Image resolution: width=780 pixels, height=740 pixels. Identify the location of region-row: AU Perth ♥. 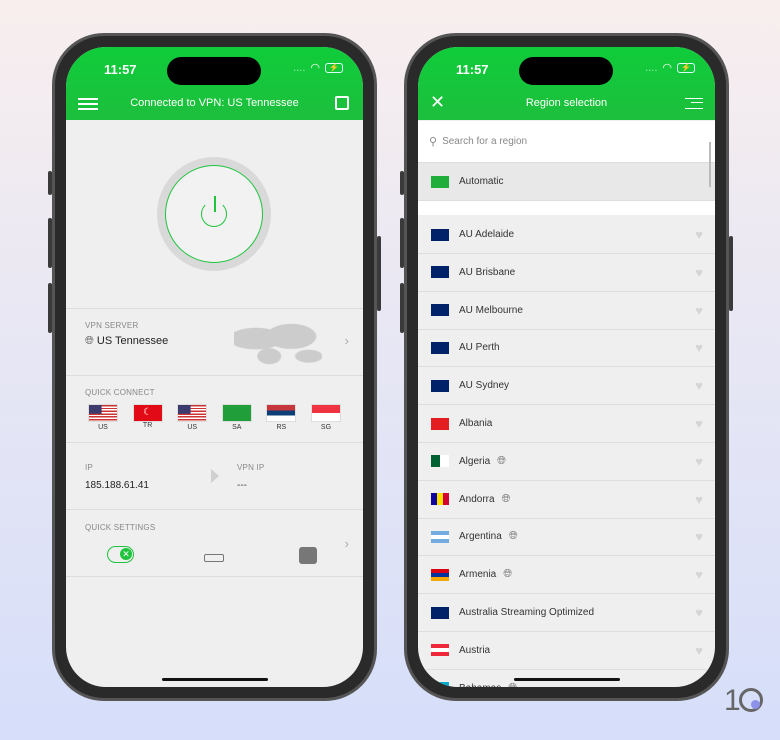
(566, 348).